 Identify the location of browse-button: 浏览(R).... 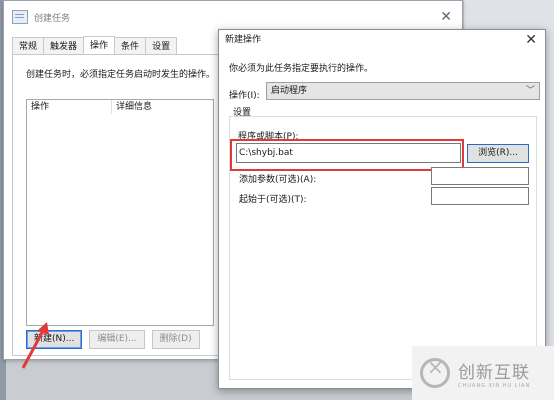
(498, 153).